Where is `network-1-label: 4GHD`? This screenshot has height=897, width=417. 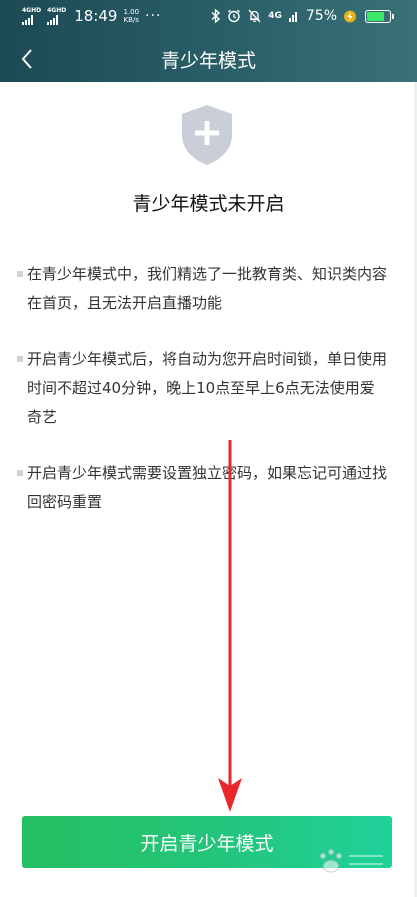 network-1-label: 4GHD is located at coordinates (32, 10).